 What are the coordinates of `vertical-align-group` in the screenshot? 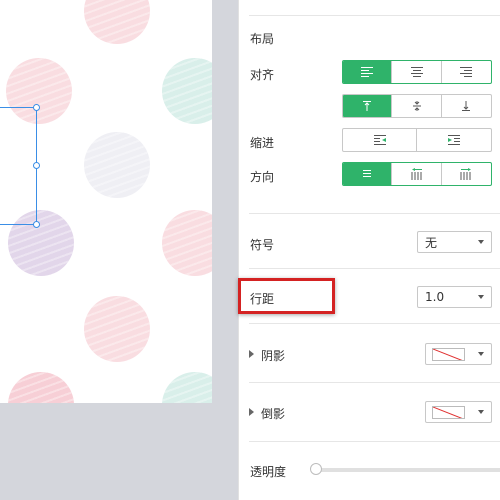 It's located at (417, 106).